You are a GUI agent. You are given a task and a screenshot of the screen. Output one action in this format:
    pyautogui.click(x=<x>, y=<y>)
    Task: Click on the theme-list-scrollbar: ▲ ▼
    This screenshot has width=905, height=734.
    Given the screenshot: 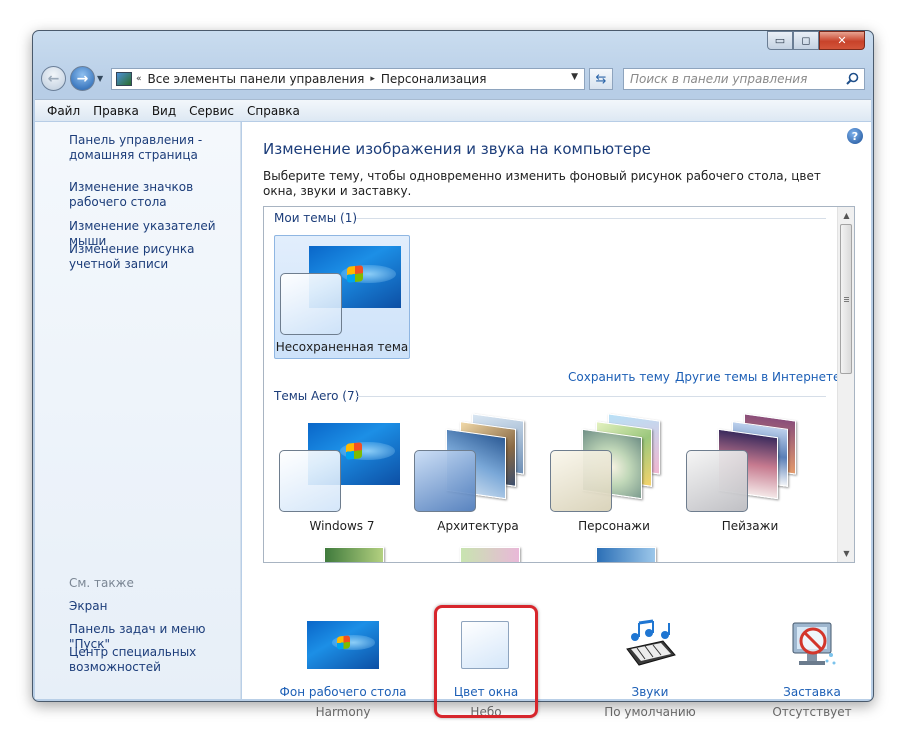 What is the action you would take?
    pyautogui.click(x=845, y=384)
    